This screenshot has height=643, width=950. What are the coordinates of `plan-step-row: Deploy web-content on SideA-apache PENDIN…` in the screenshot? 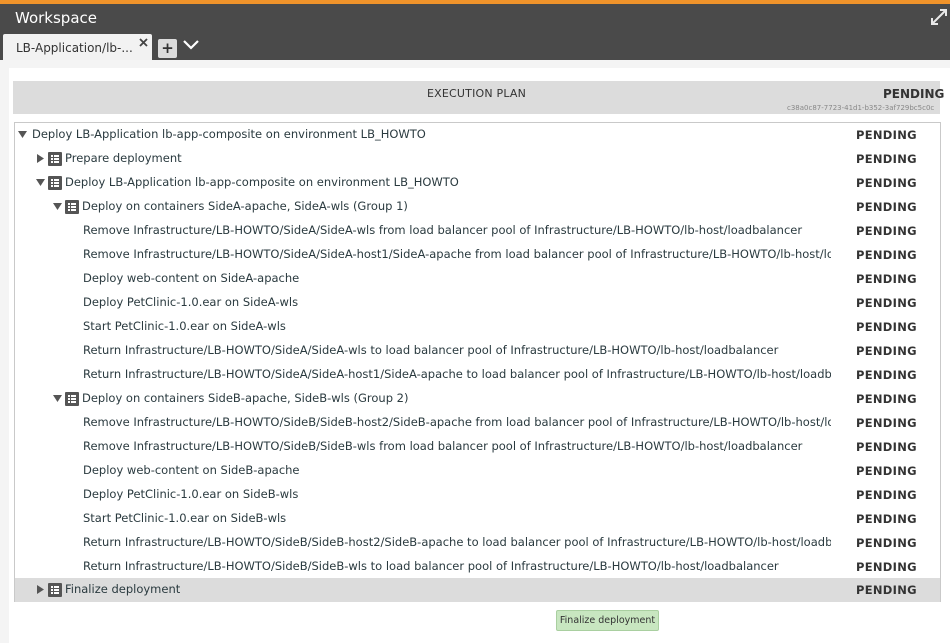 It's located at (477, 279).